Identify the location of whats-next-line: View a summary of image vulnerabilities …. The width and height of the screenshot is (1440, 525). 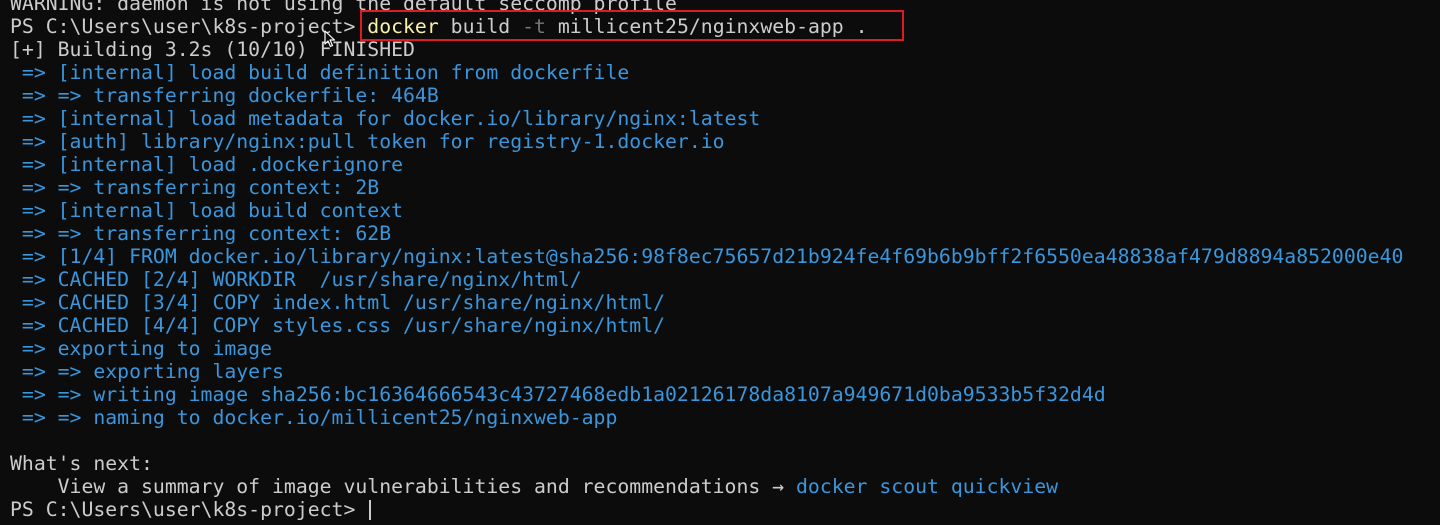
(725, 486).